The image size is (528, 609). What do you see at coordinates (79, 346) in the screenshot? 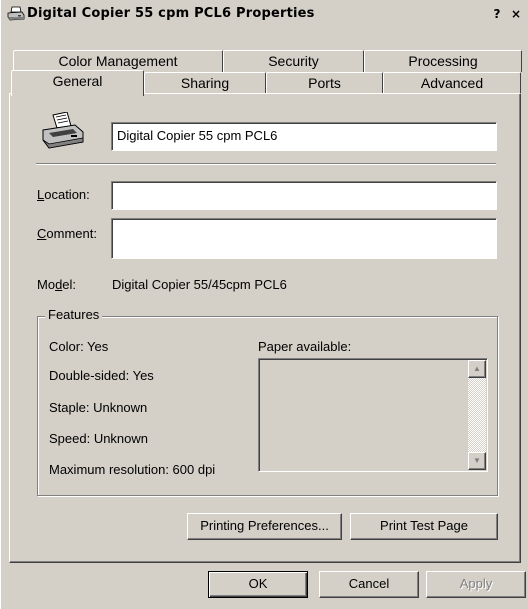
I see `feature-color: Color: Yes` at bounding box center [79, 346].